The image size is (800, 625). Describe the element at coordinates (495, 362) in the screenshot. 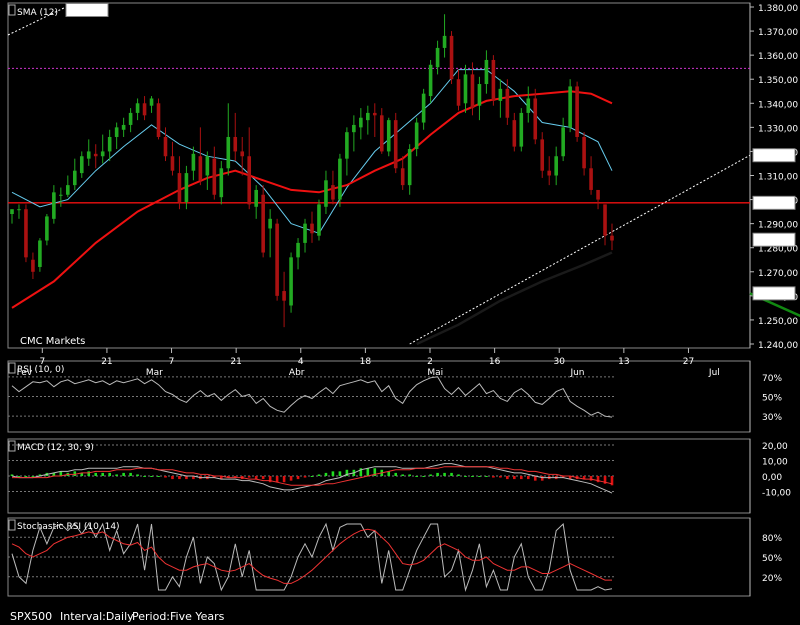

I see `x-tick-label: 16` at that location.